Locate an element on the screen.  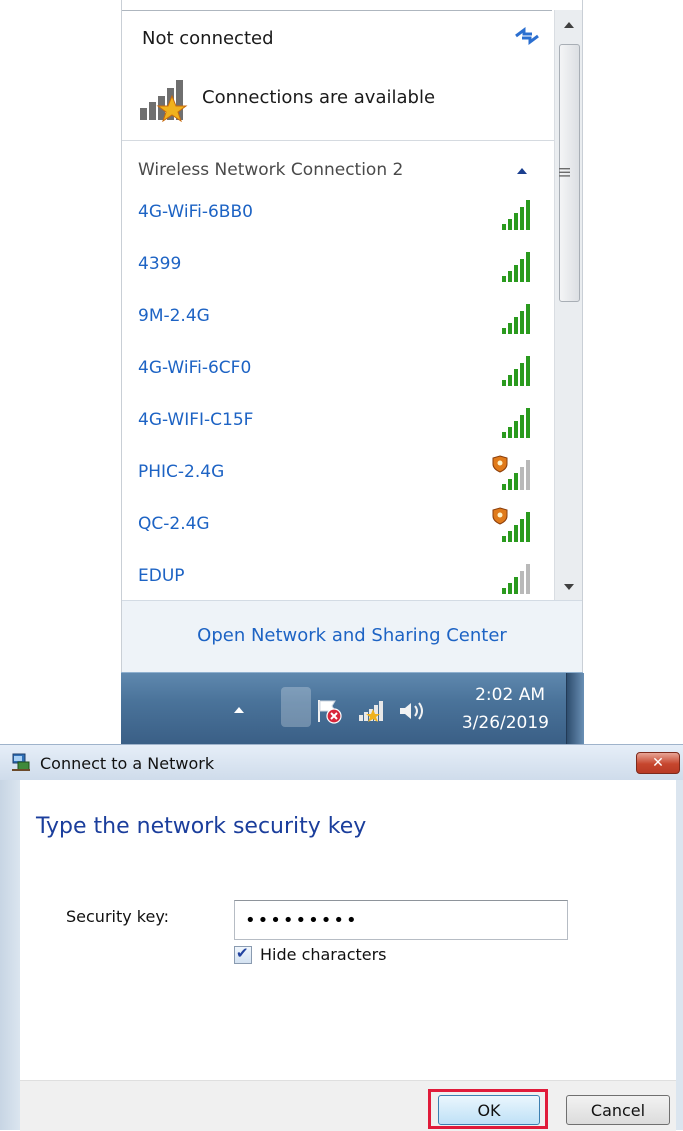
network-name: 4G-WiFi-6CF0 is located at coordinates (195, 368).